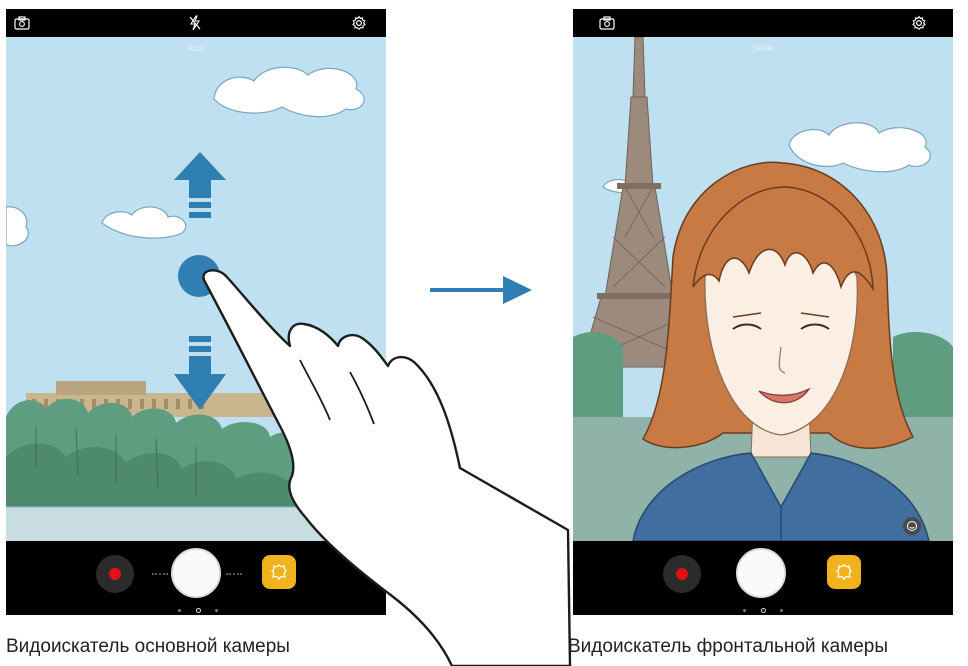 The height and width of the screenshot is (666, 968). What do you see at coordinates (728, 646) in the screenshot?
I see `caption-front-camera: Видоискатель фронтальной камеры` at bounding box center [728, 646].